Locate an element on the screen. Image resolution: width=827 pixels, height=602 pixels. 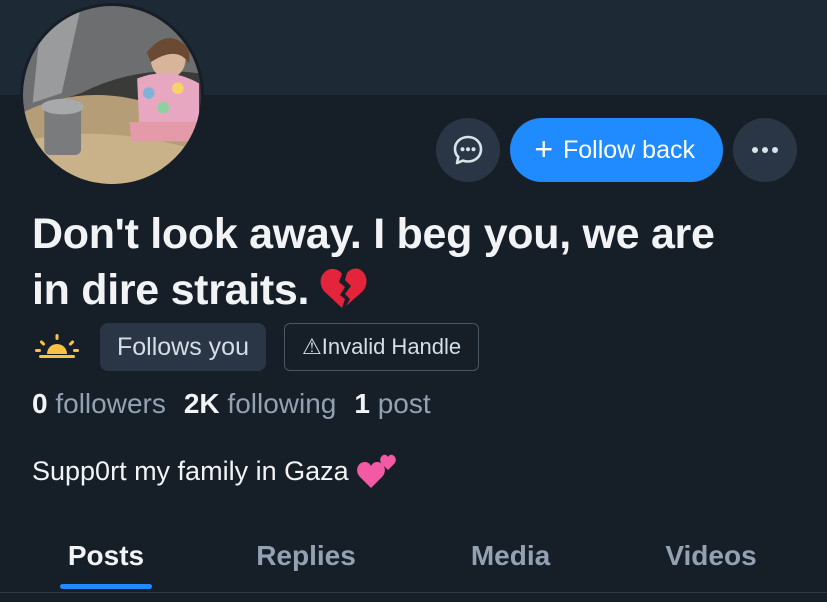
active-tab-indicator is located at coordinates (106, 586).